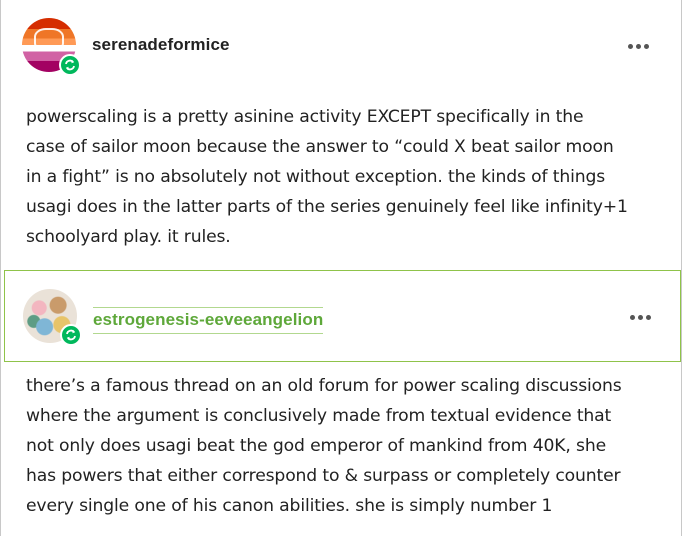  I want to click on username: estrogenesis-eeveeangelion, so click(208, 320).